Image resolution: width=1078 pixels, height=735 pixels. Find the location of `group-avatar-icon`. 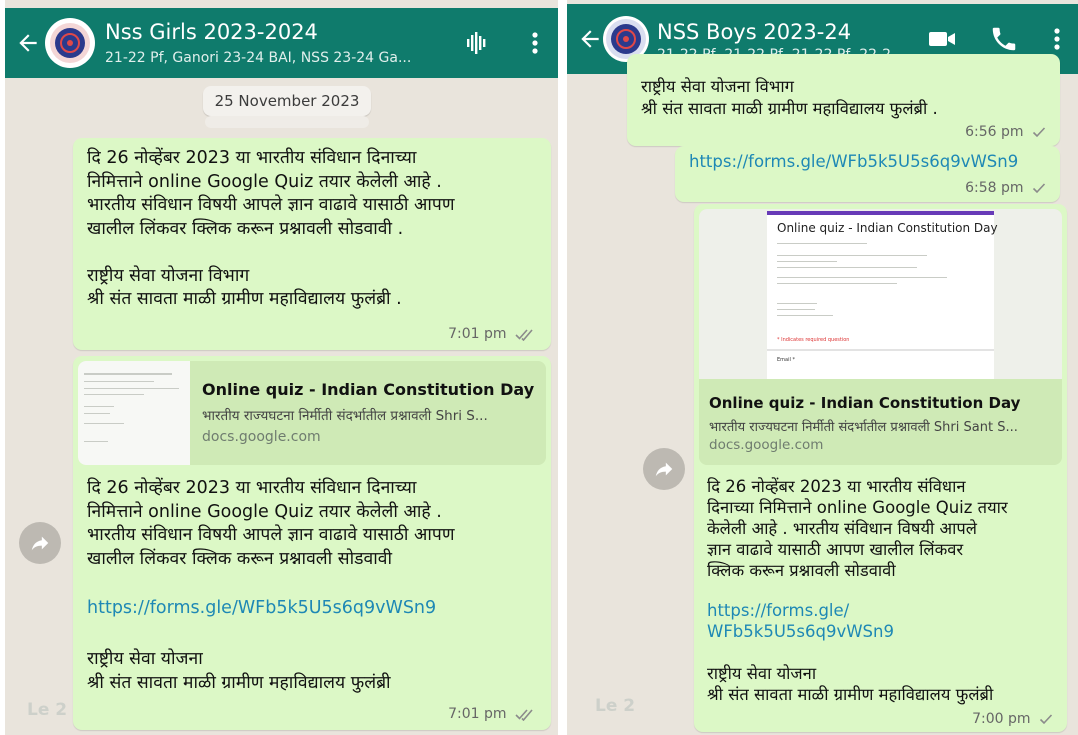

group-avatar-icon is located at coordinates (70, 43).